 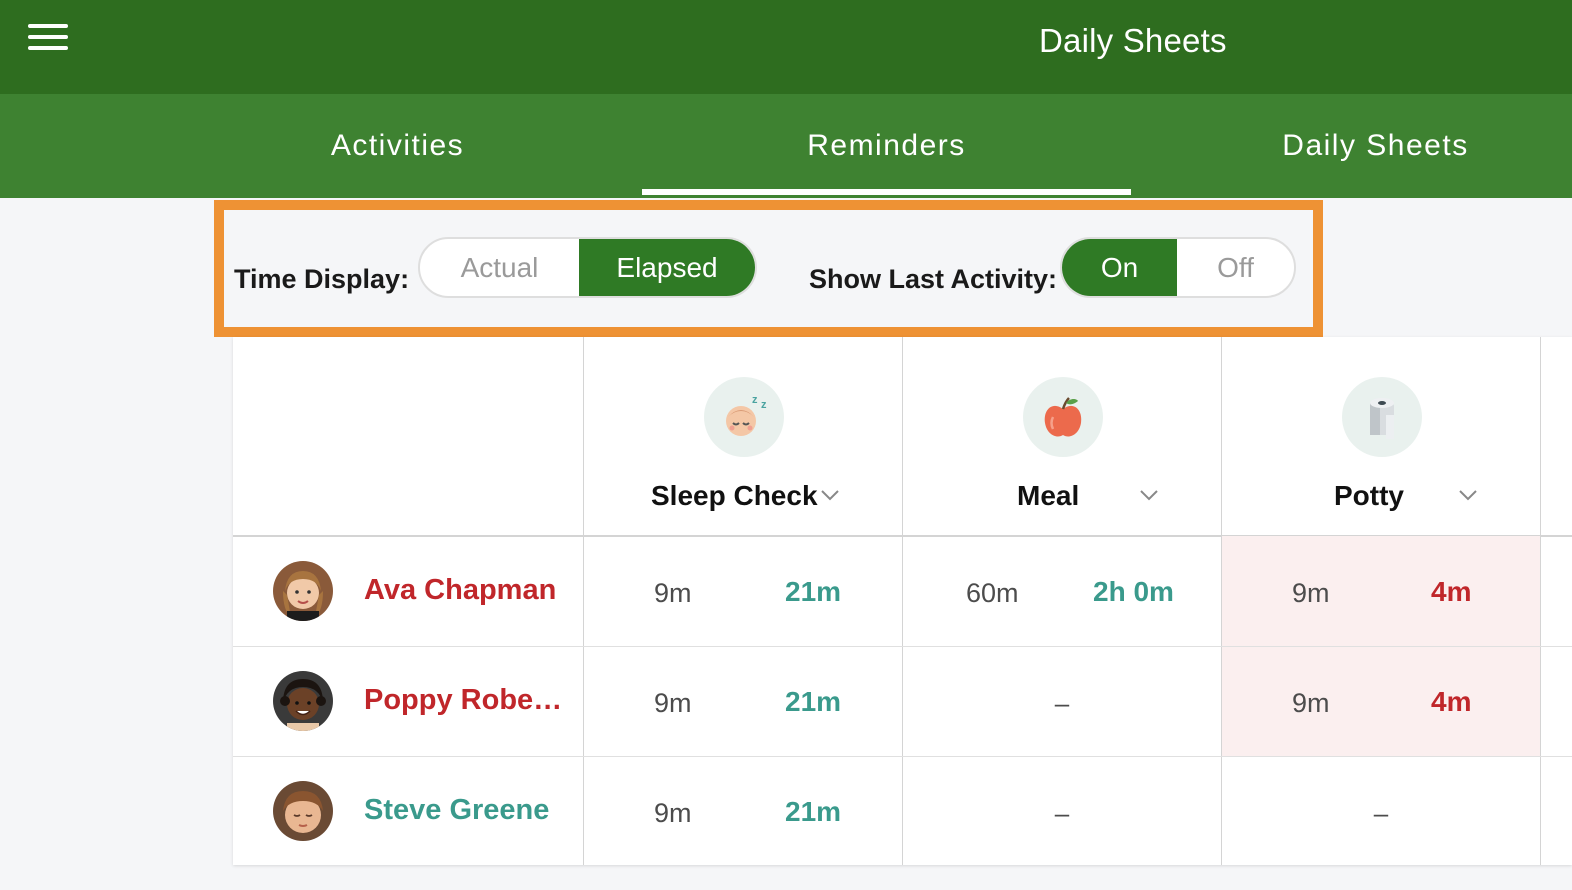 I want to click on time-display-elapsed-option: Elapsed, so click(x=667, y=267).